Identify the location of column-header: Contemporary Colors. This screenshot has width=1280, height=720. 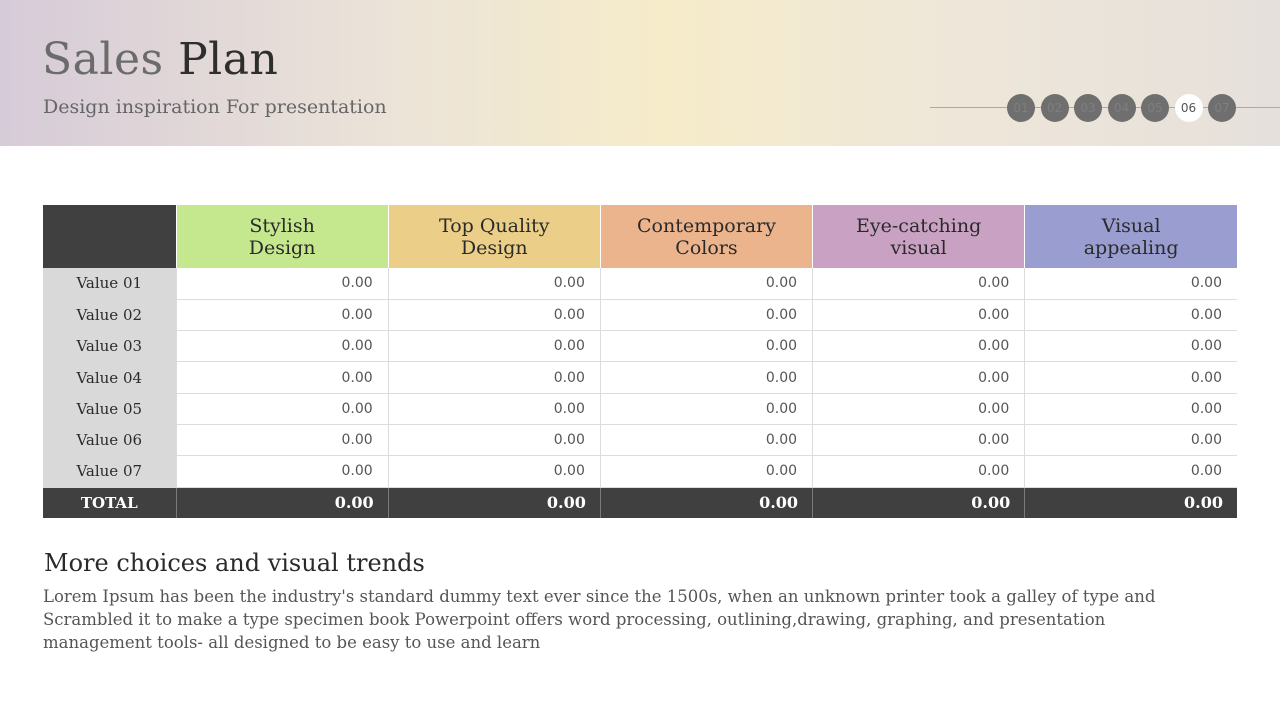
(706, 236).